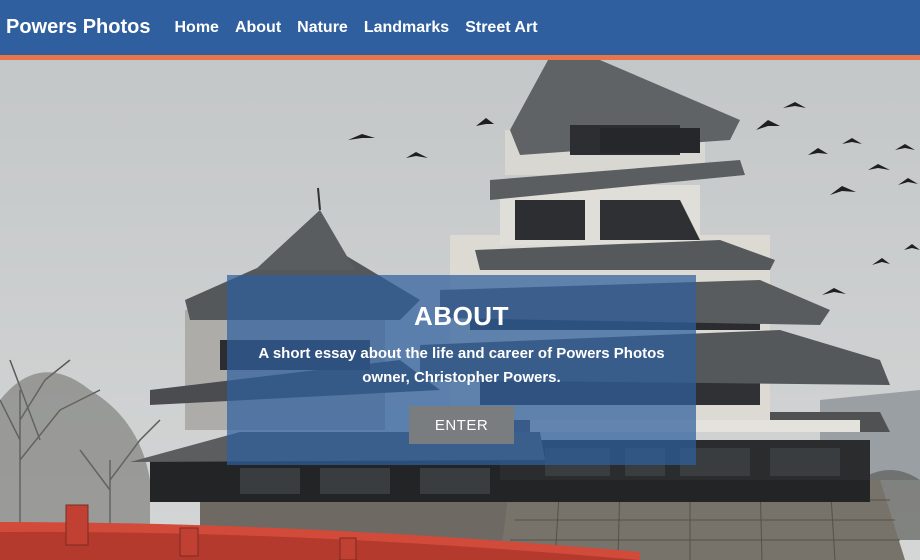 The height and width of the screenshot is (560, 920). I want to click on nav-link-about: About, so click(258, 28).